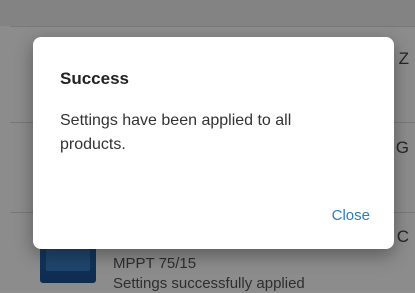 This screenshot has height=293, width=415. Describe the element at coordinates (351, 215) in the screenshot. I see `close-button: Close` at that location.